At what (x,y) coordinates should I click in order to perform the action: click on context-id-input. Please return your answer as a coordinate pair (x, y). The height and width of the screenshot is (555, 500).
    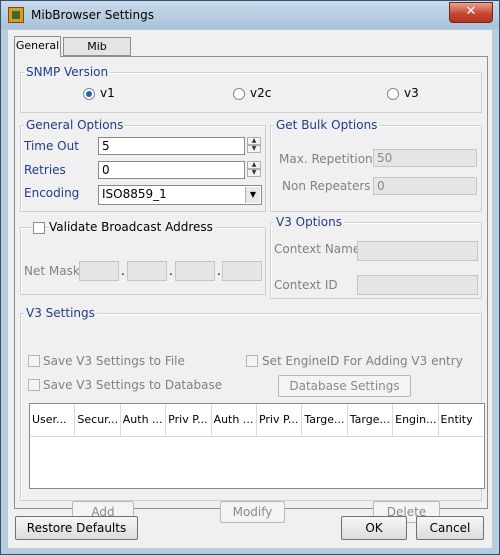
    Looking at the image, I should click on (417, 285).